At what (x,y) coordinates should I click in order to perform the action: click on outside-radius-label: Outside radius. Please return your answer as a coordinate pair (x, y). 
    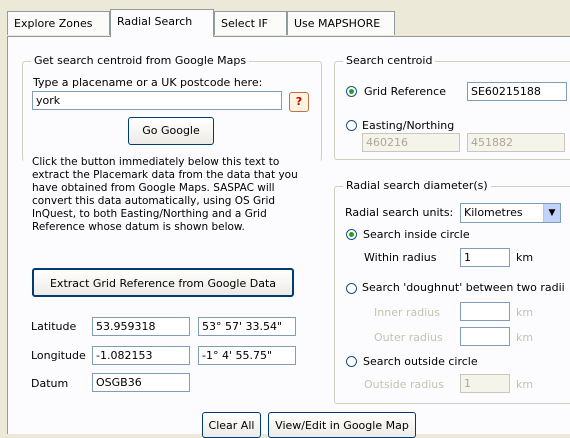
    Looking at the image, I should click on (404, 384).